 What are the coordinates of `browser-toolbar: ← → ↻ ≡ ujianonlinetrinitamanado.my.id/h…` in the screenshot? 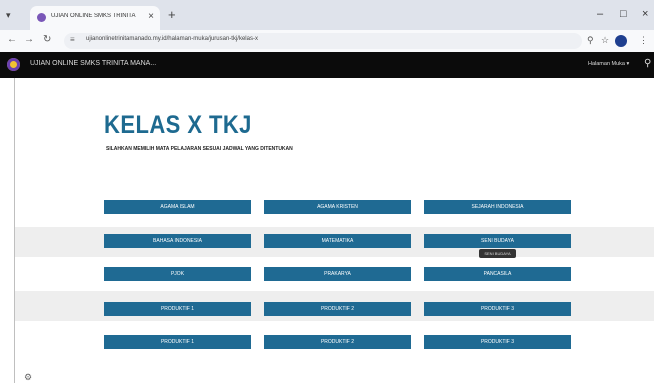 It's located at (327, 41).